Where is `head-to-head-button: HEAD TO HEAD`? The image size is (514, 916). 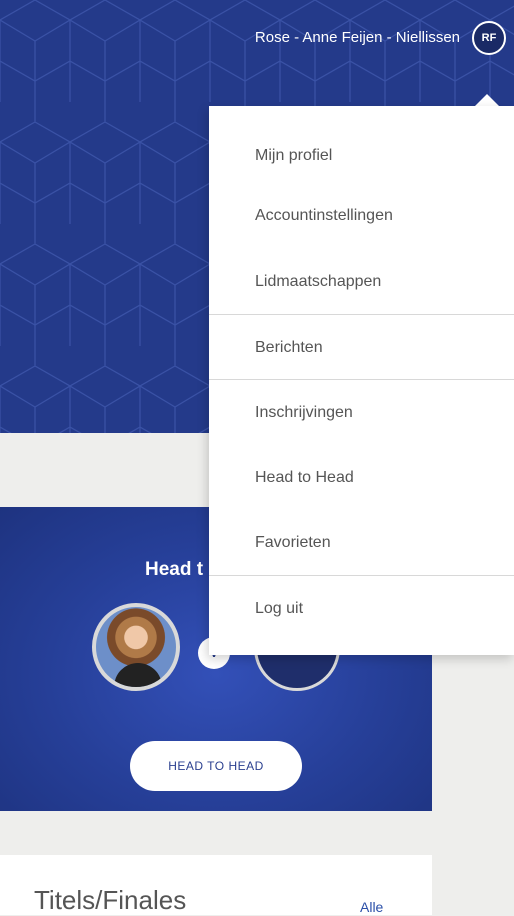
head-to-head-button: HEAD TO HEAD is located at coordinates (216, 766).